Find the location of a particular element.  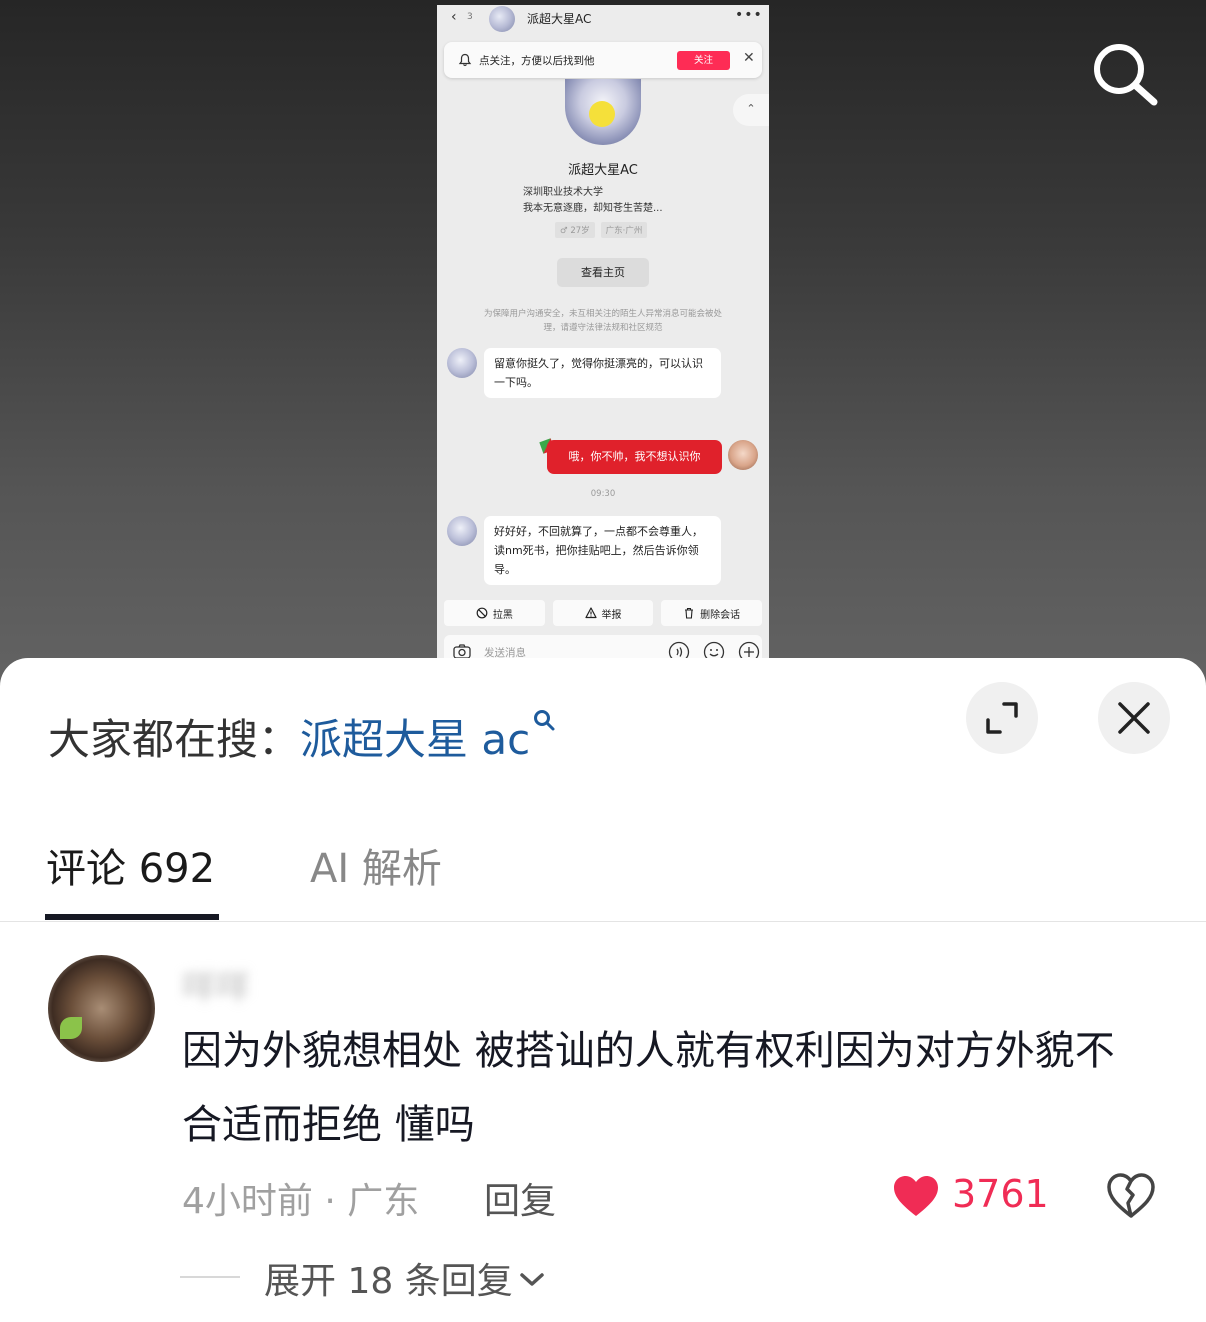

close-button is located at coordinates (1134, 718).